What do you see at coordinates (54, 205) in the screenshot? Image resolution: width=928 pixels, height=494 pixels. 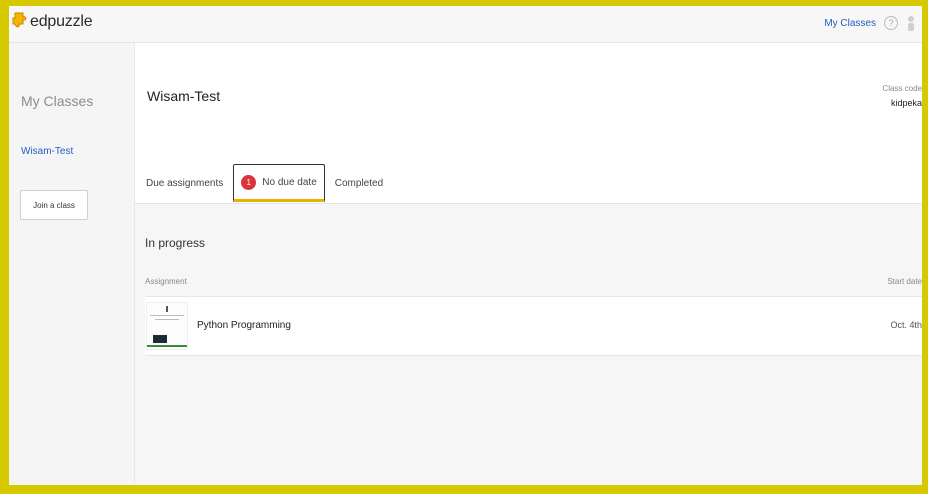 I see `join-class-button: Join a class` at bounding box center [54, 205].